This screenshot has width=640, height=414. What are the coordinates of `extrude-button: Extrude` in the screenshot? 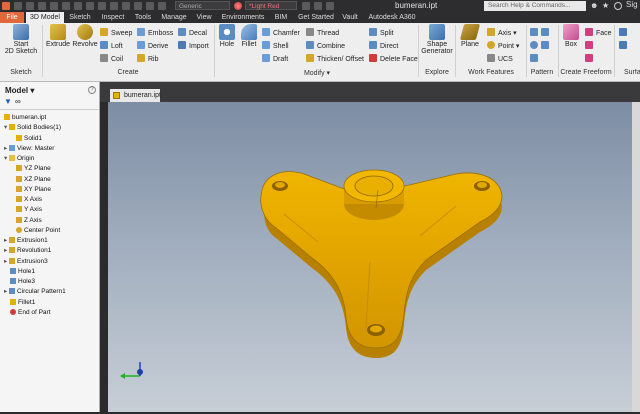 It's located at (58, 36).